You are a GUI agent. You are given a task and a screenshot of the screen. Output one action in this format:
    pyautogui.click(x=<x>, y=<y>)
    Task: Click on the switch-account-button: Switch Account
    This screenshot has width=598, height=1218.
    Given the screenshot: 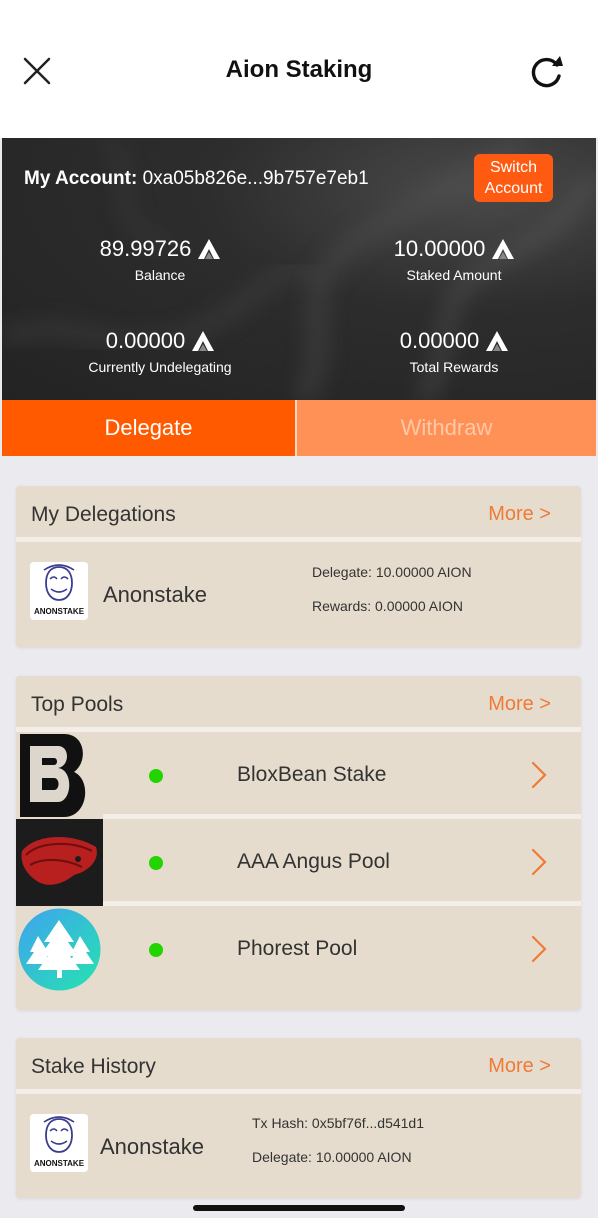 What is the action you would take?
    pyautogui.click(x=513, y=178)
    